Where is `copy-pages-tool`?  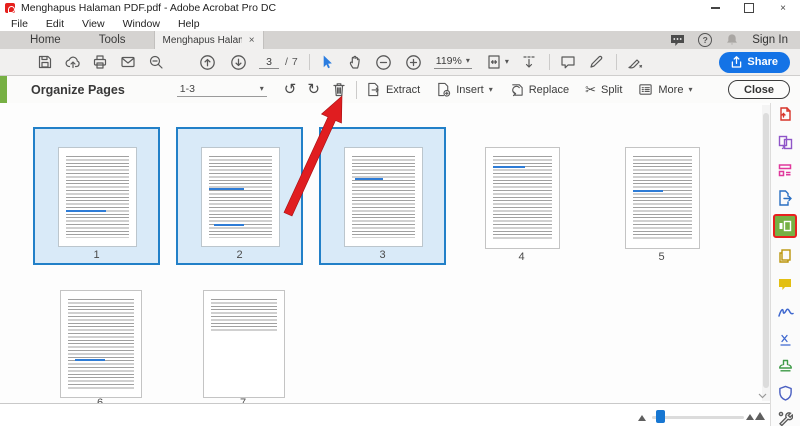
copy-pages-tool is located at coordinates (785, 256).